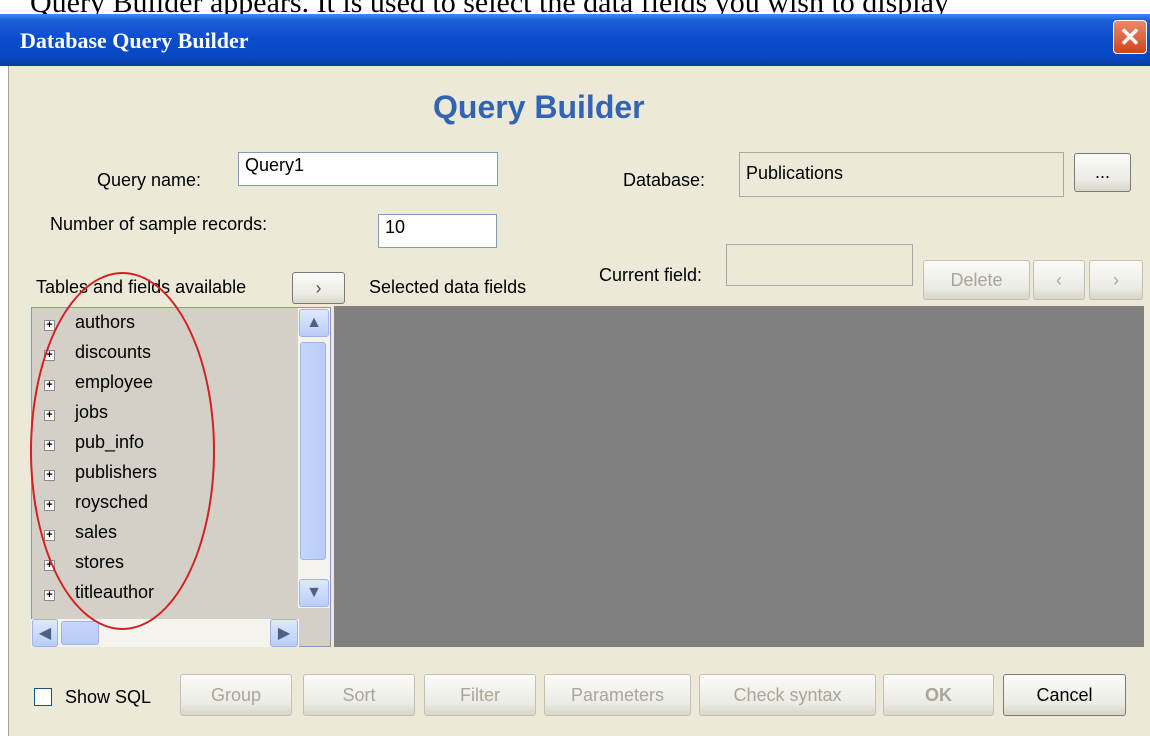 Image resolution: width=1150 pixels, height=736 pixels. Describe the element at coordinates (92, 412) in the screenshot. I see `tree-item-label: jobs` at that location.